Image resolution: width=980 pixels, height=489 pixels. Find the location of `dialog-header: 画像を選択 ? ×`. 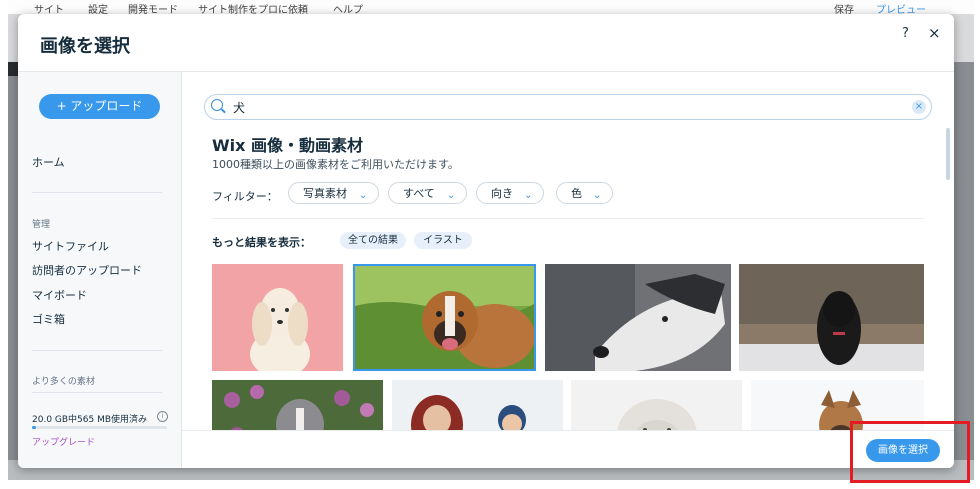

dialog-header: 画像を選択 ? × is located at coordinates (486, 43).